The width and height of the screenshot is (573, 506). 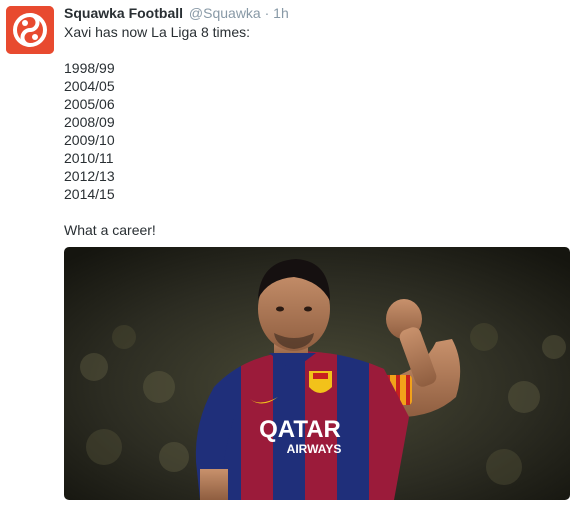 What do you see at coordinates (89, 158) in the screenshot?
I see `season-item: 2010/11` at bounding box center [89, 158].